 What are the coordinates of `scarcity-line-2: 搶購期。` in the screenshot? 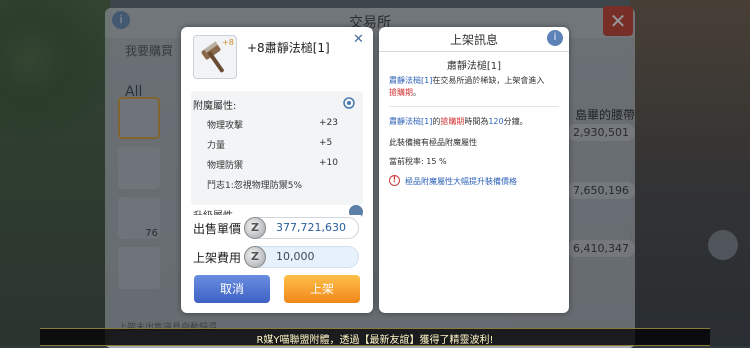 It's located at (405, 92).